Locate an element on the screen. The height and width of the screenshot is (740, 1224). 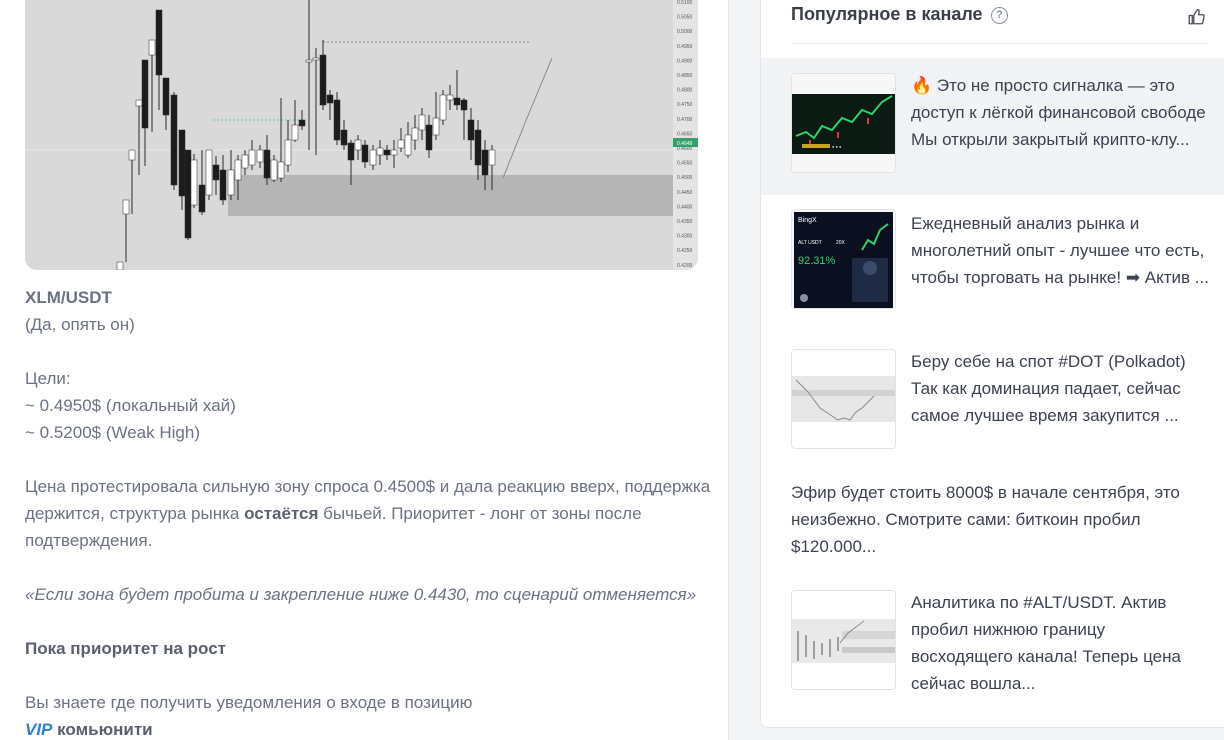
community-link: комьюнити is located at coordinates (102, 729).